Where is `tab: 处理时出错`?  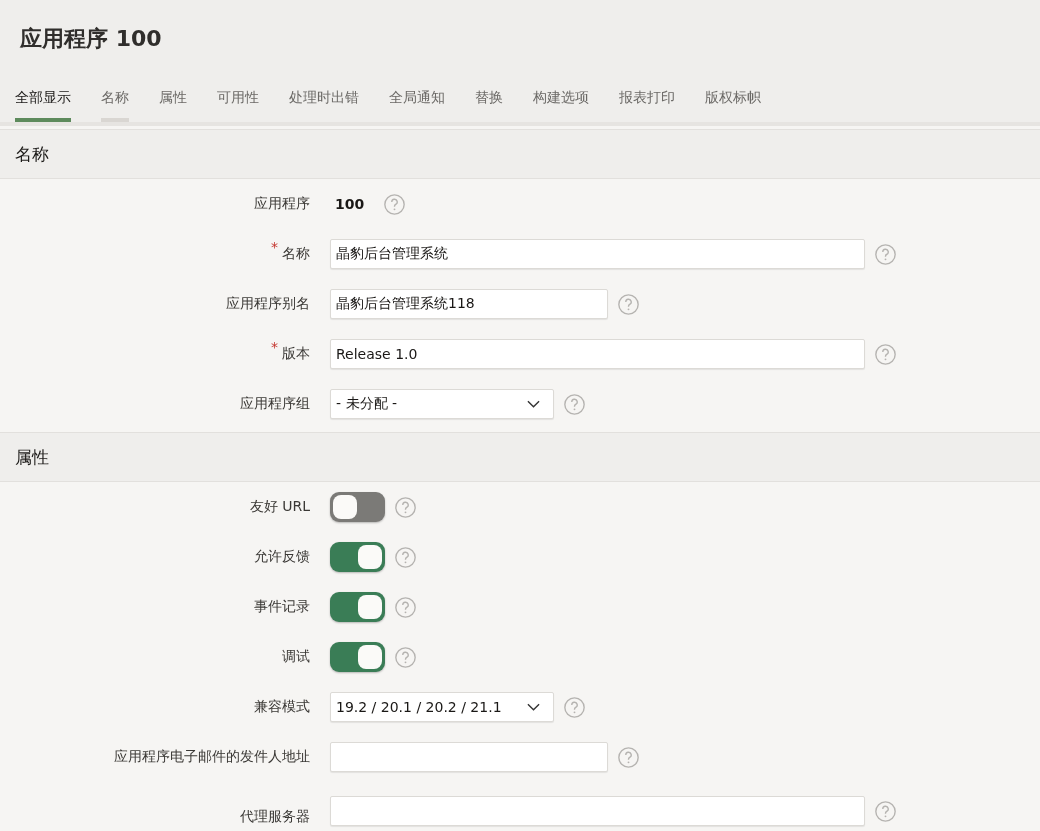 tab: 处理时出错 is located at coordinates (324, 98).